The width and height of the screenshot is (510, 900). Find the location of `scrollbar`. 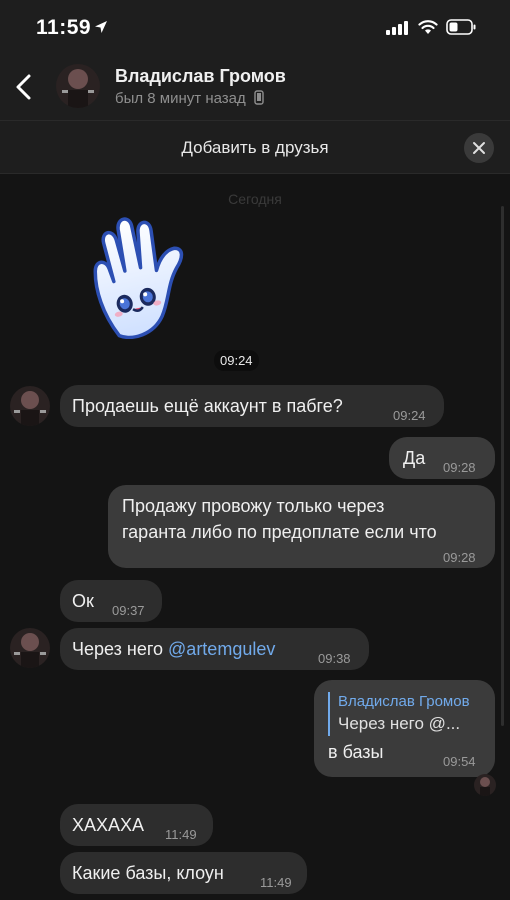

scrollbar is located at coordinates (502, 466).